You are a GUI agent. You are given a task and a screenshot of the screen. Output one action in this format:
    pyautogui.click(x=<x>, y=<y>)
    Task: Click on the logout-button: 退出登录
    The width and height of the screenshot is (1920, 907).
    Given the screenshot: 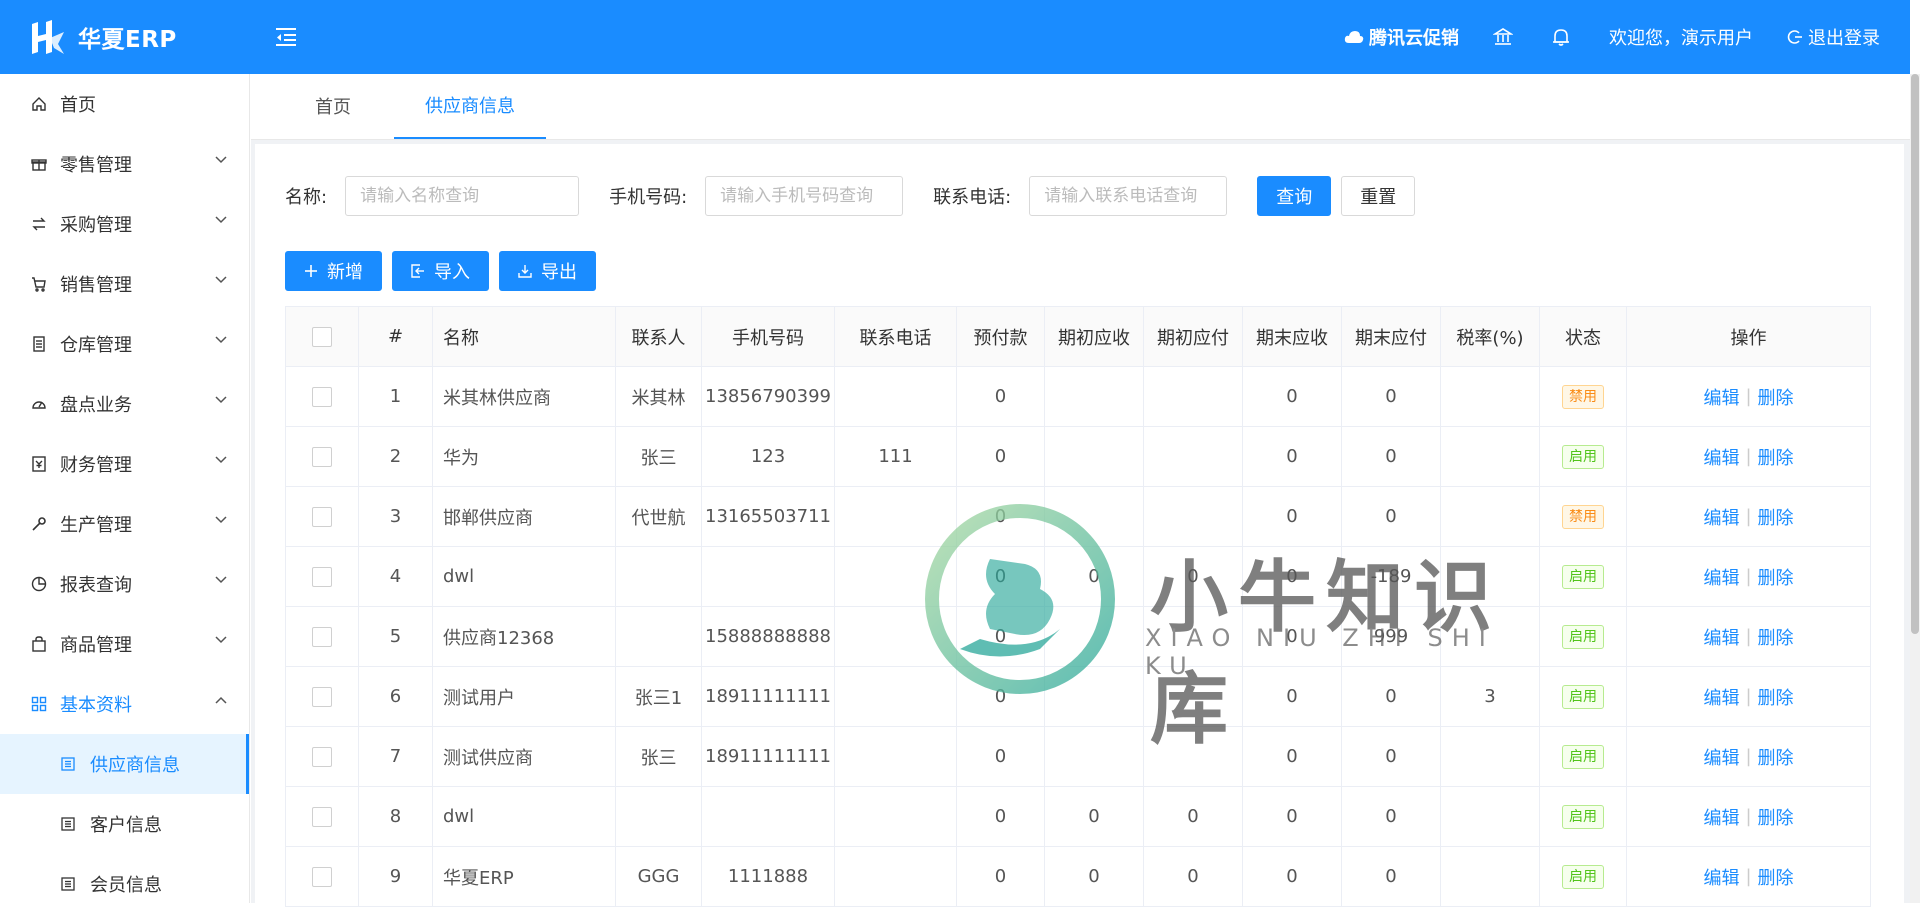 What is the action you would take?
    pyautogui.click(x=1833, y=37)
    